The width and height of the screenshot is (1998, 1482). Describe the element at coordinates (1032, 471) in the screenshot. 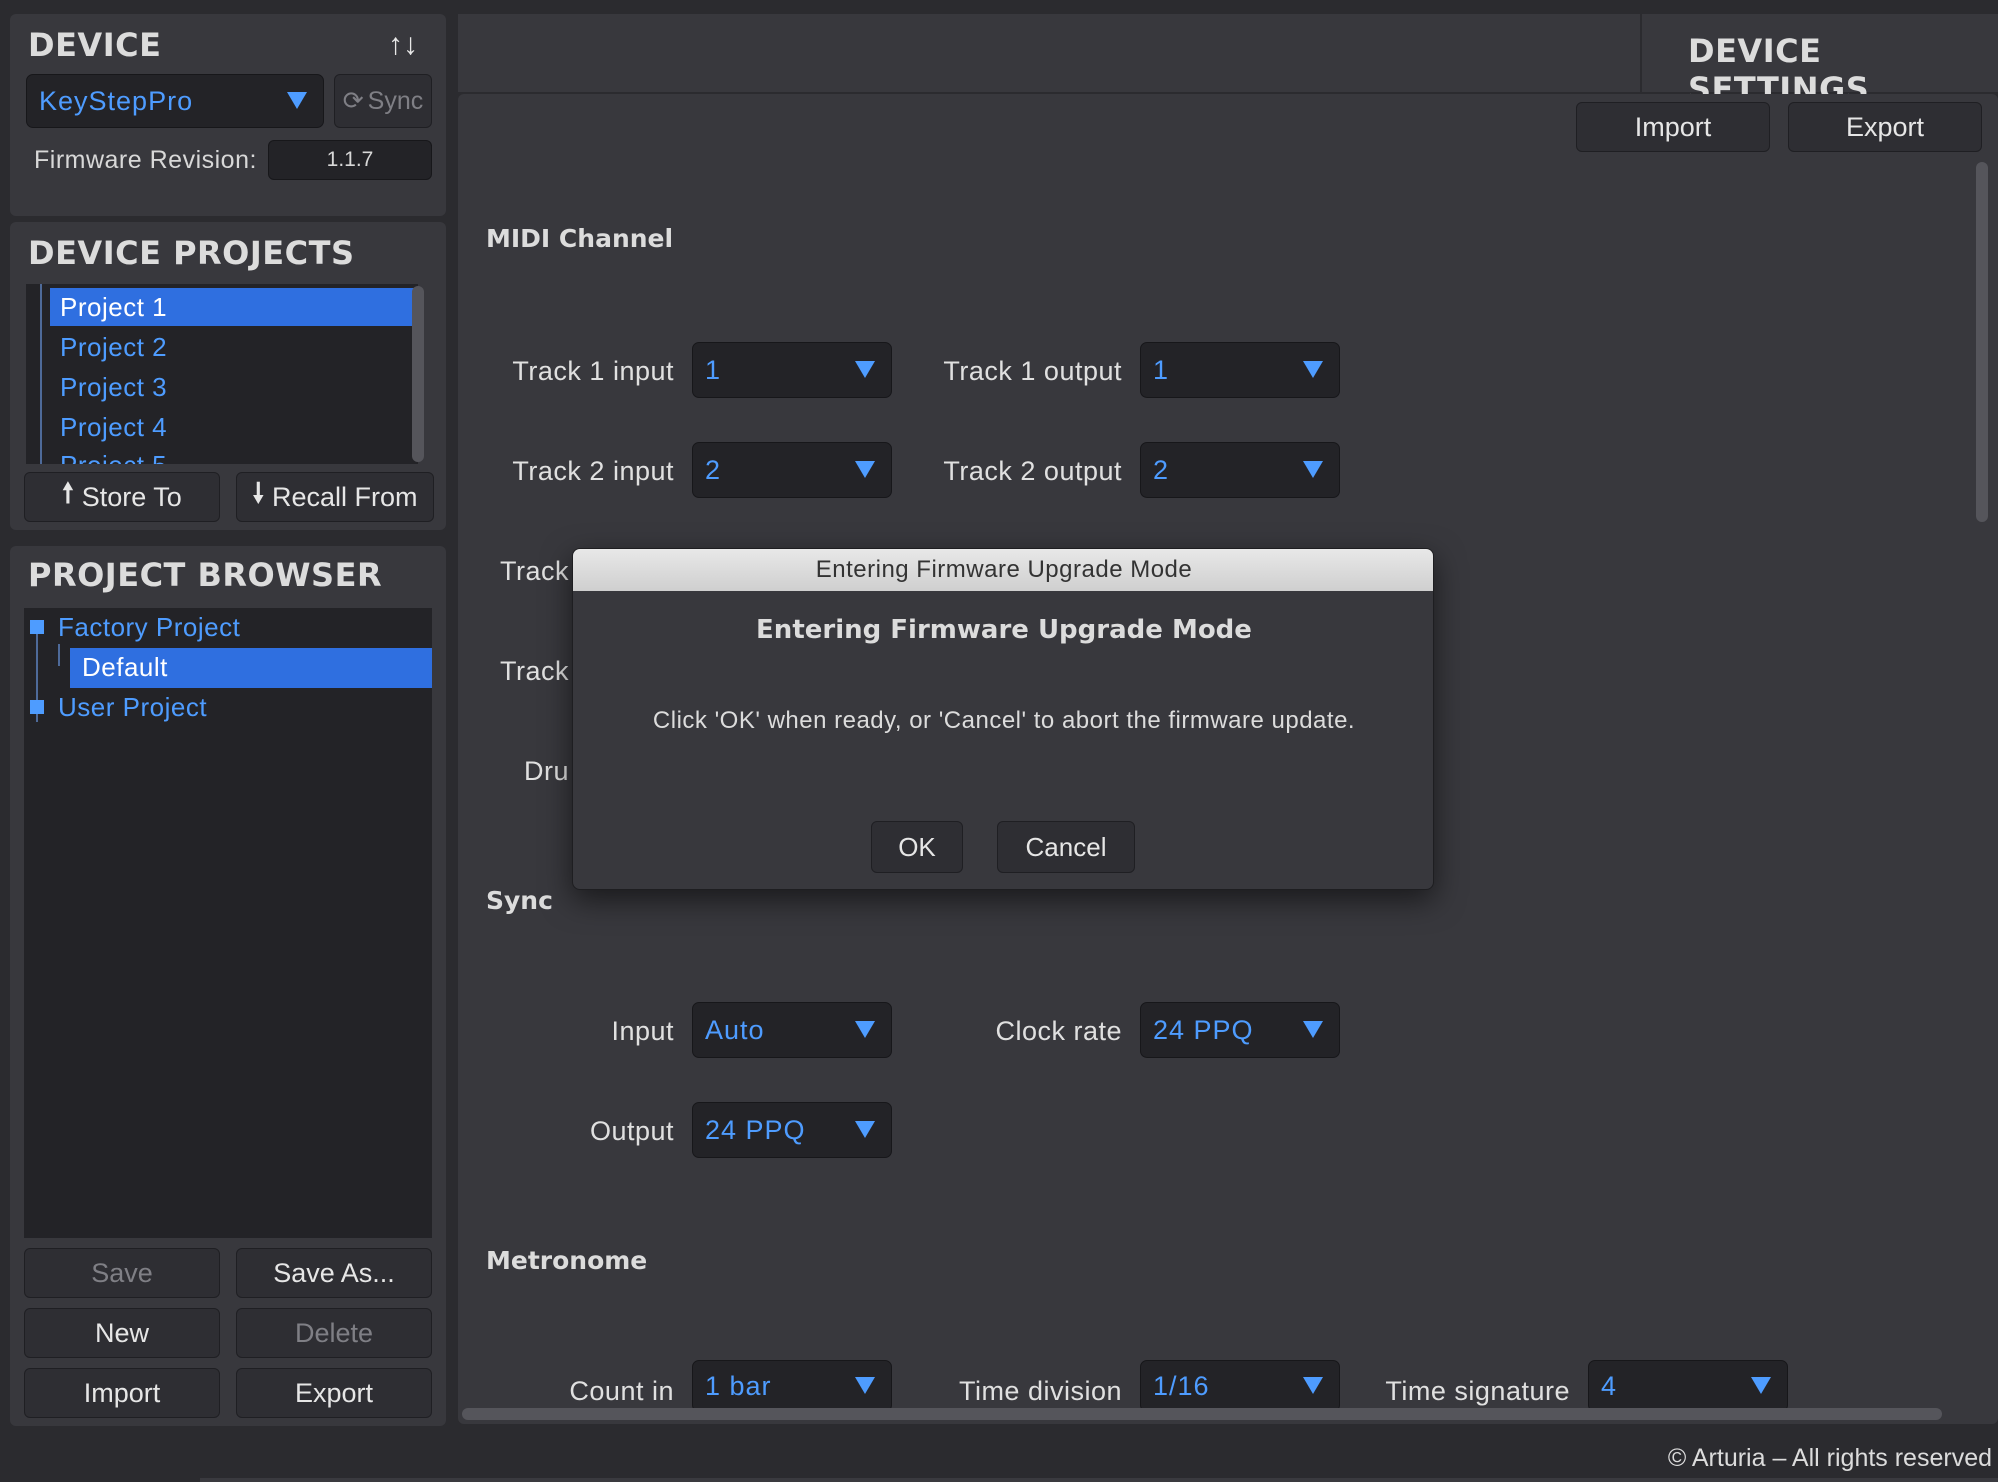

I see `track2-output-label: Track 2 output` at that location.